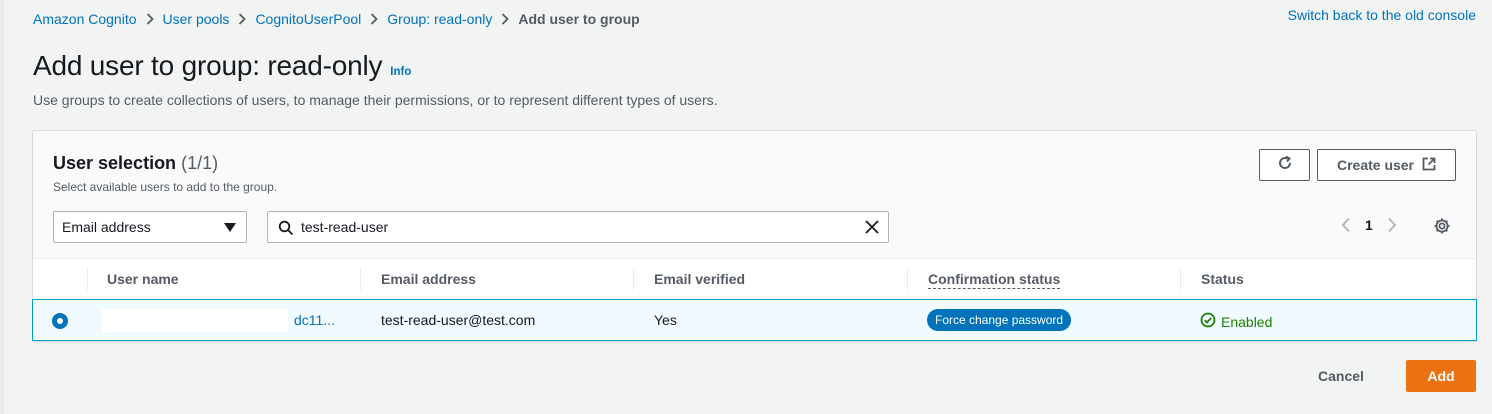 Image resolution: width=1492 pixels, height=414 pixels. I want to click on page-heading: Add user to group: read-only, so click(208, 65).